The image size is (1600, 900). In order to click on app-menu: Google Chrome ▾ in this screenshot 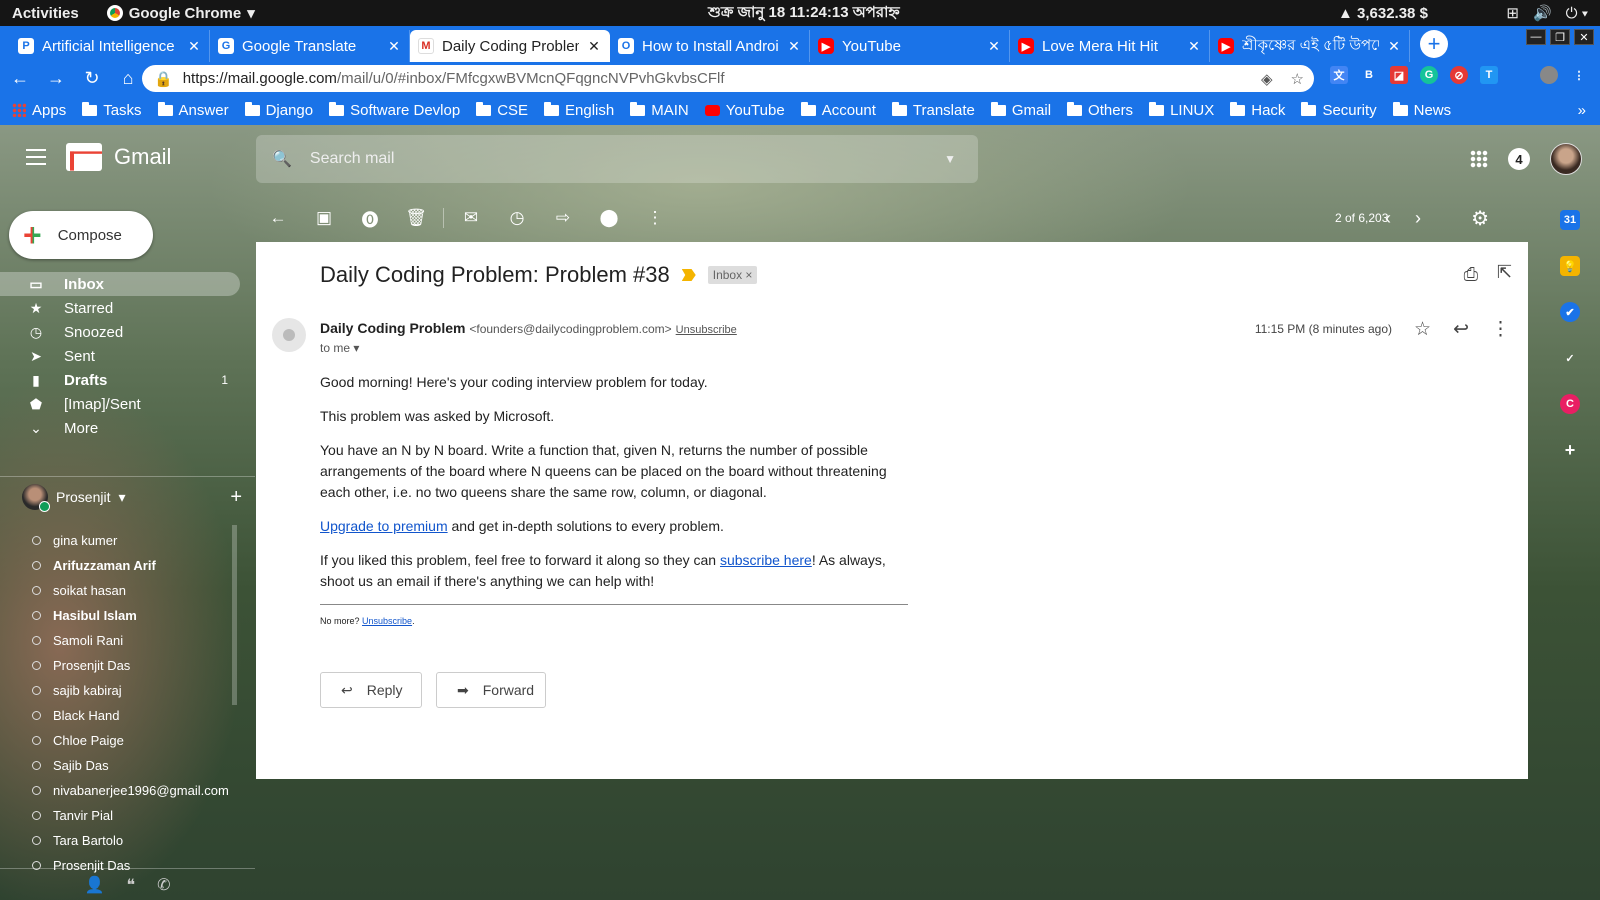, I will do `click(180, 13)`.